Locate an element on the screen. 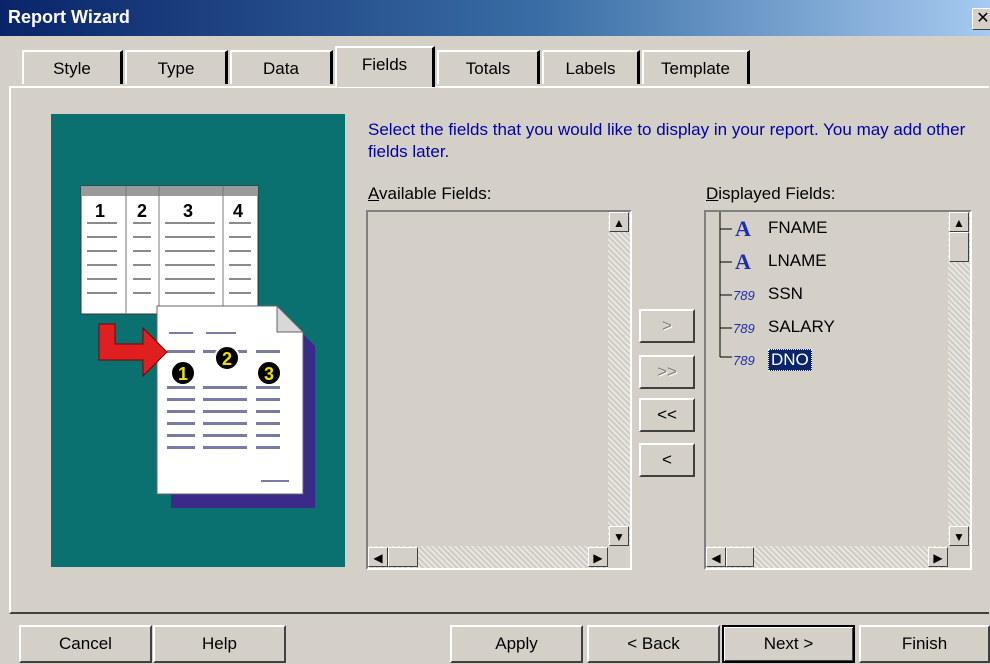  list-item: A LNAME is located at coordinates (773, 260).